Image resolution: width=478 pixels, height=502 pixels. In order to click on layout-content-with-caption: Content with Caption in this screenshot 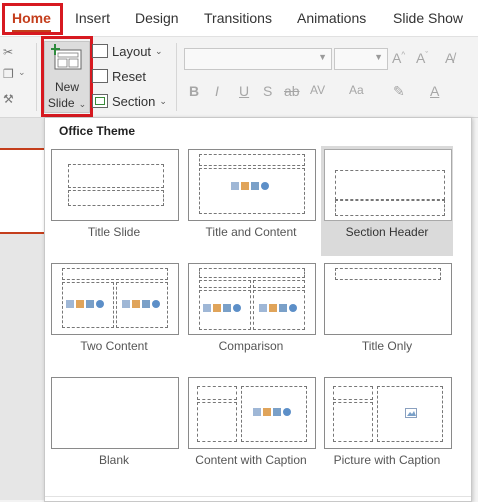, I will do `click(251, 429)`.